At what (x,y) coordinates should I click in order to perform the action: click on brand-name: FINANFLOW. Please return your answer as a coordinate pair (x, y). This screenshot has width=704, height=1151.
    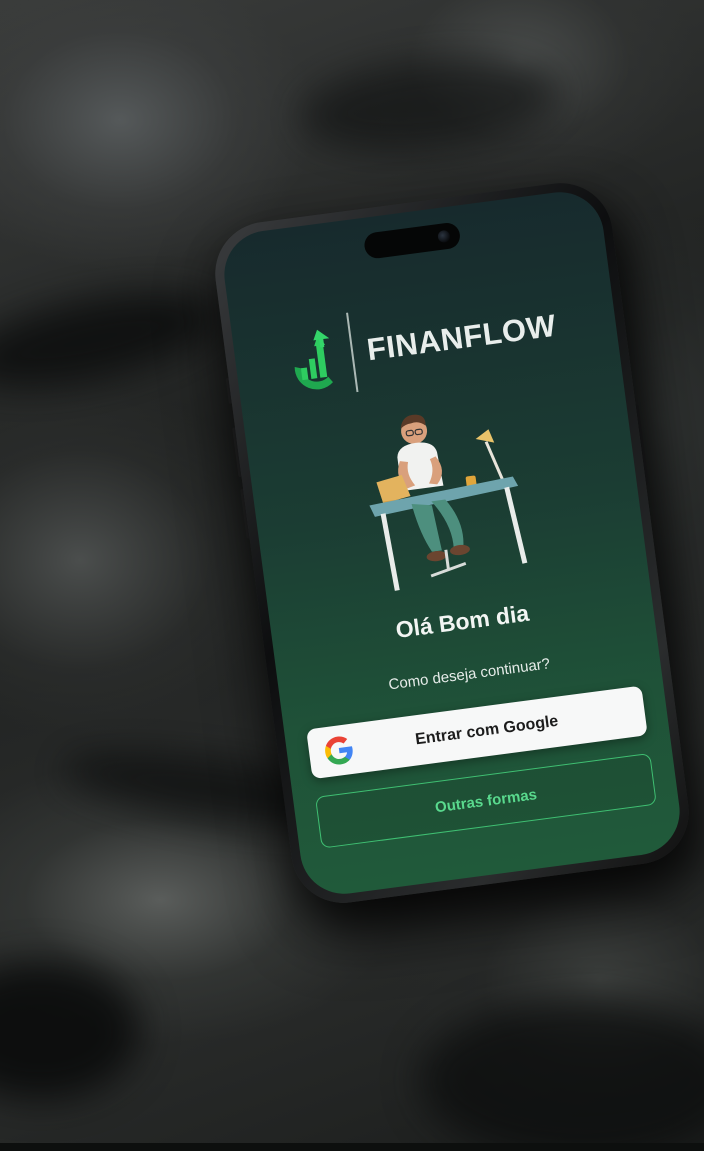
    Looking at the image, I should click on (461, 337).